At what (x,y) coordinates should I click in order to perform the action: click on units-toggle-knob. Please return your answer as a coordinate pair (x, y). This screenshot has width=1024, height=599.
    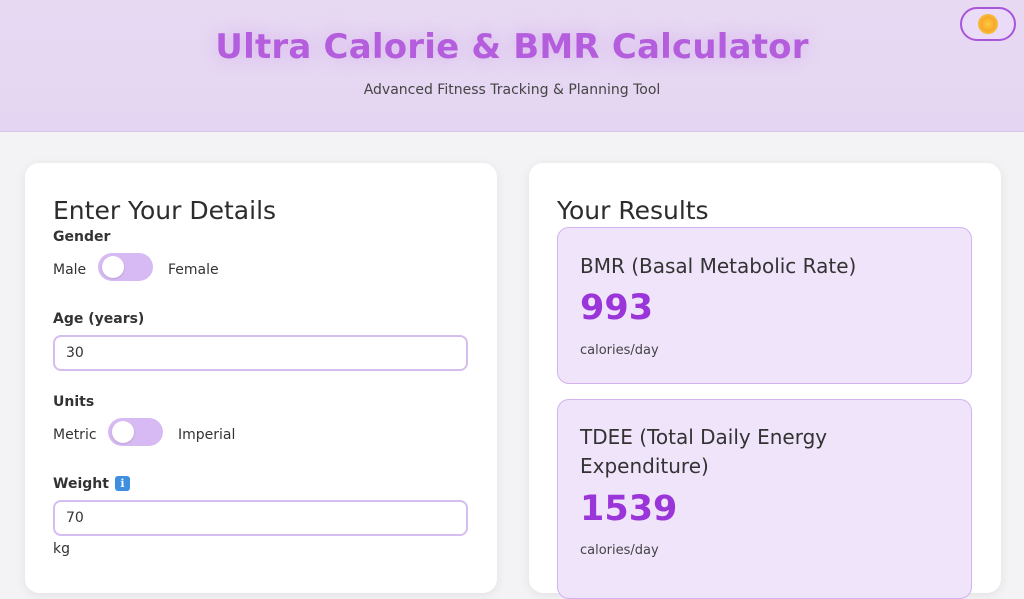
    Looking at the image, I should click on (123, 432).